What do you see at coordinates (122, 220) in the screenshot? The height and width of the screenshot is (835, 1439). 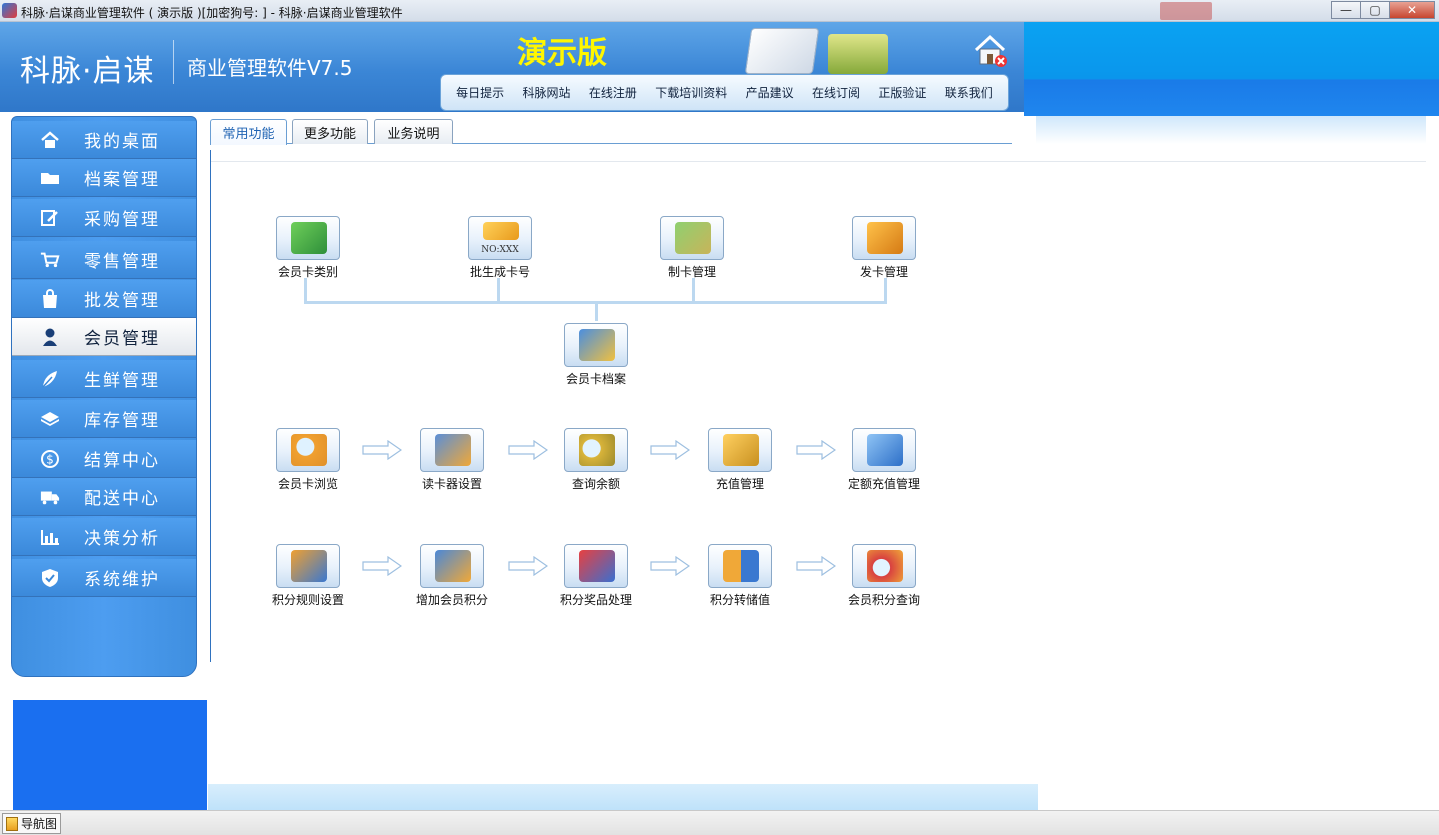 I see `sidebar-item-label: 采购管理` at bounding box center [122, 220].